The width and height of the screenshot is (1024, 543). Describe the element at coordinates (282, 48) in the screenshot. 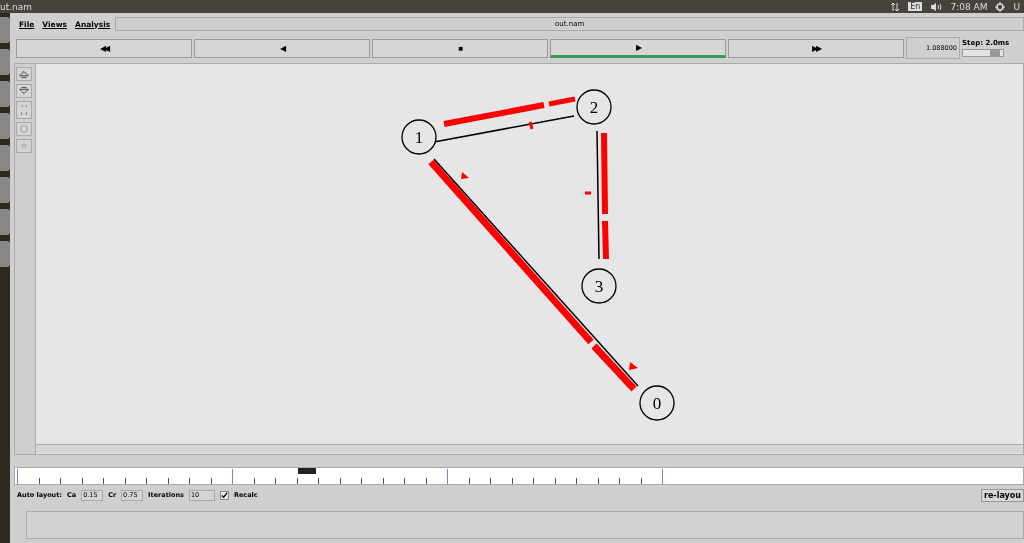

I see `playback-button: ◀` at that location.